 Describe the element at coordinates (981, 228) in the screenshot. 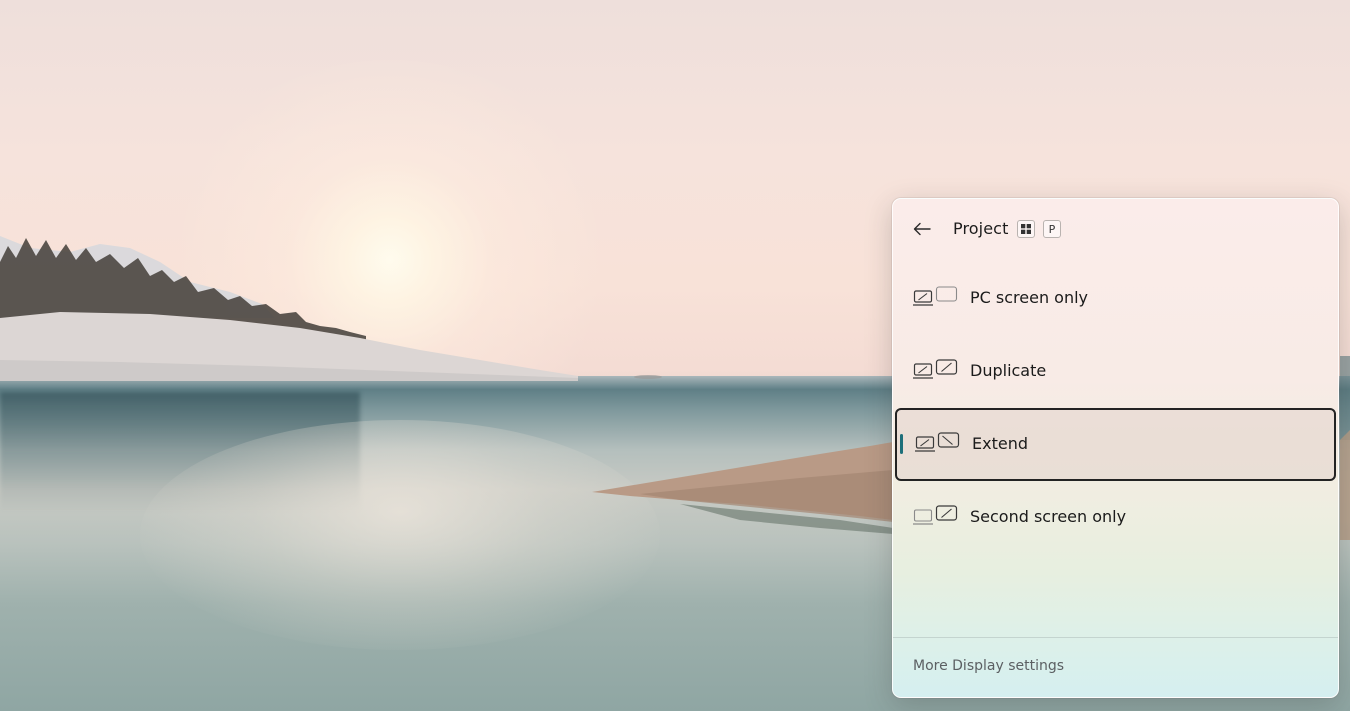

I see `flyout-title: Project` at that location.